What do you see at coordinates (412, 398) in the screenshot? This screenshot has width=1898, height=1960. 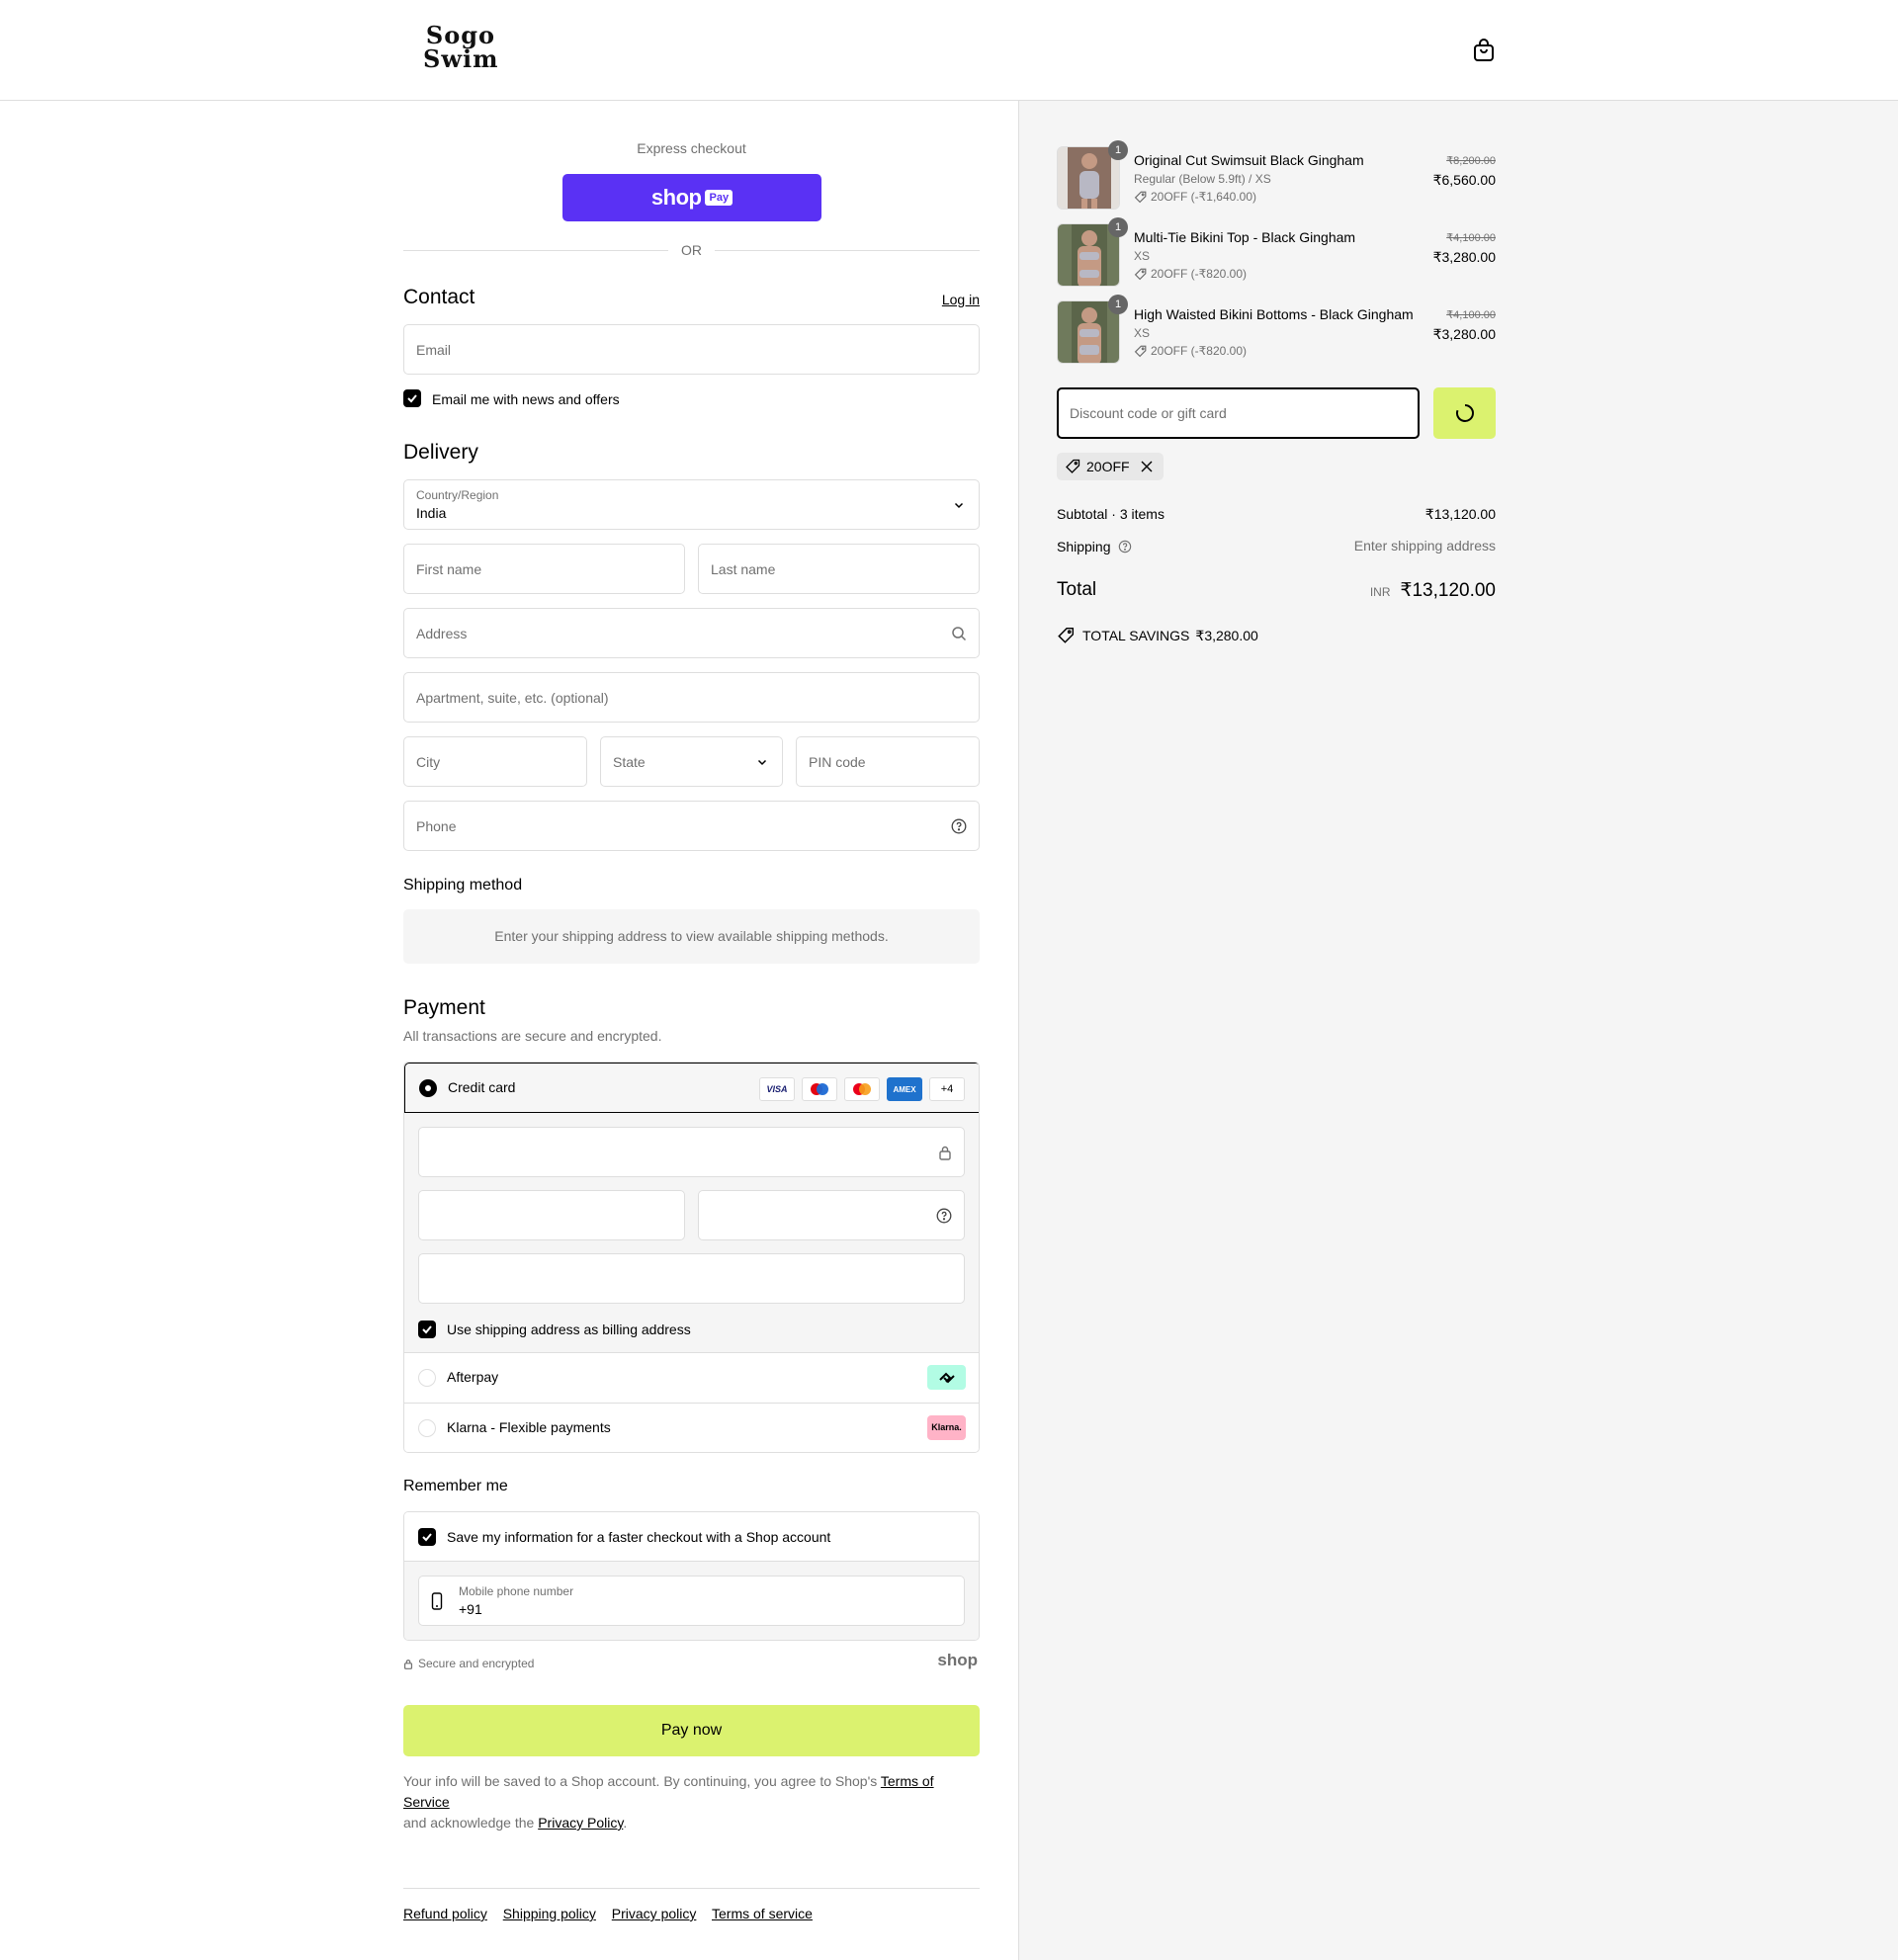 I see `newsletter-checkbox` at bounding box center [412, 398].